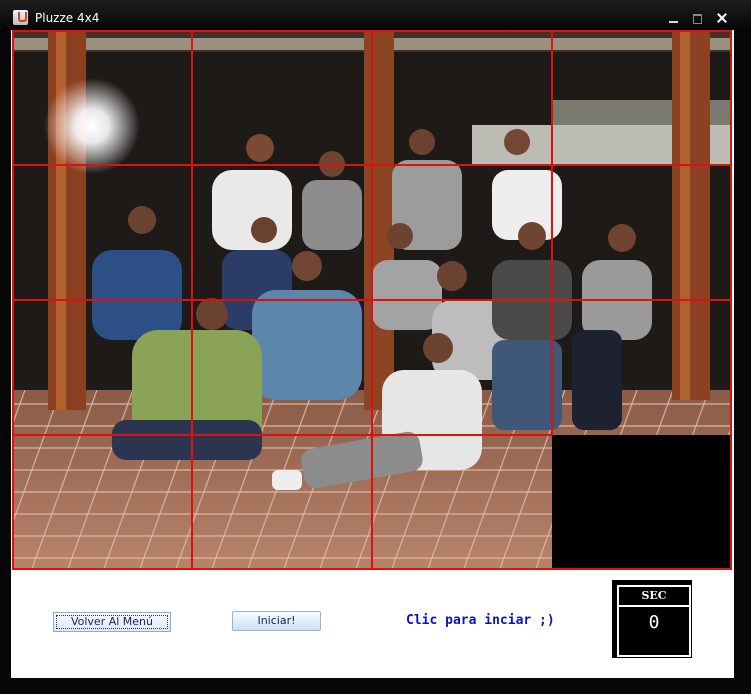  What do you see at coordinates (67, 18) in the screenshot?
I see `window-title: Pluzze 4x4` at bounding box center [67, 18].